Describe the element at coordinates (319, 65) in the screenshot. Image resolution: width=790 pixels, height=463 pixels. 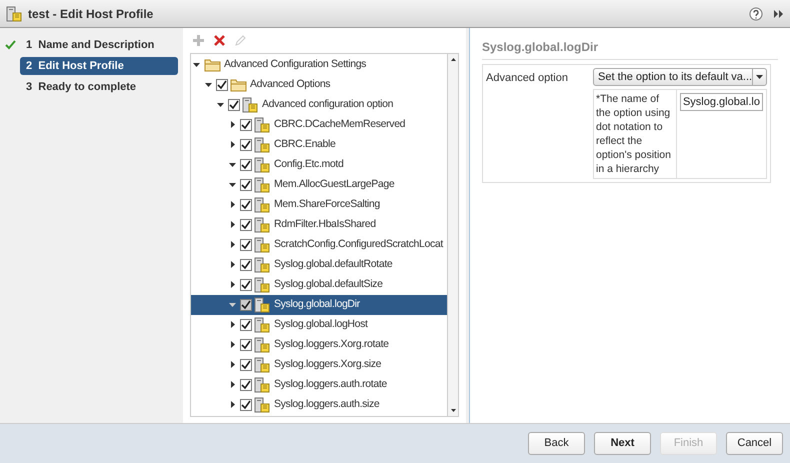
I see `tree-item: Advanced Configuration Settings` at that location.